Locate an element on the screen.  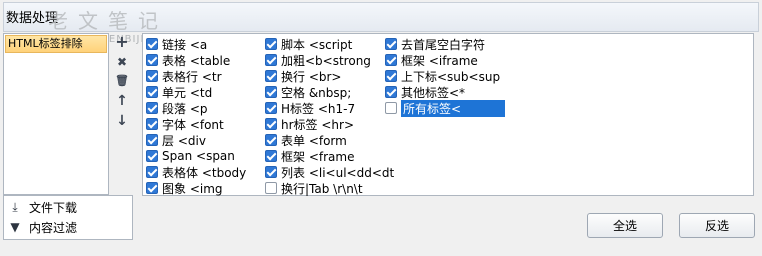
nav-item-label: 文件下载 is located at coordinates (53, 207).